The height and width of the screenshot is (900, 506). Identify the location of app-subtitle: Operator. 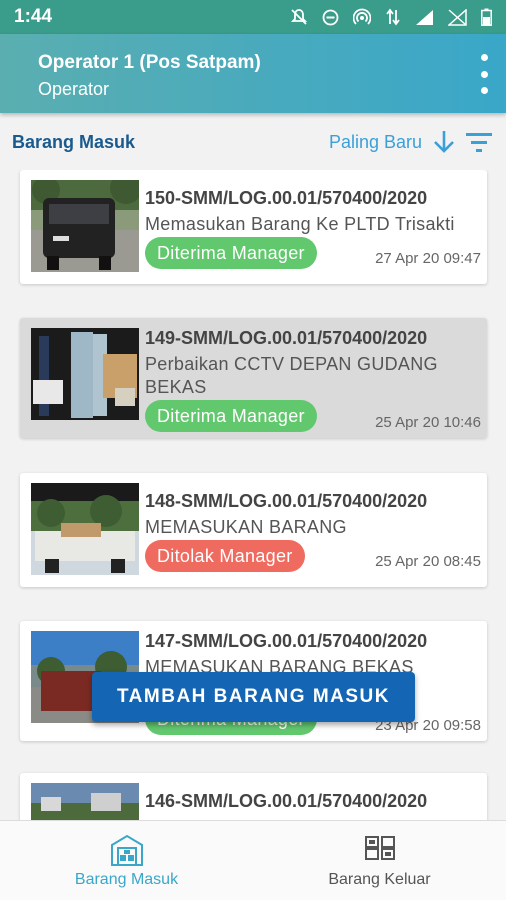
(74, 89).